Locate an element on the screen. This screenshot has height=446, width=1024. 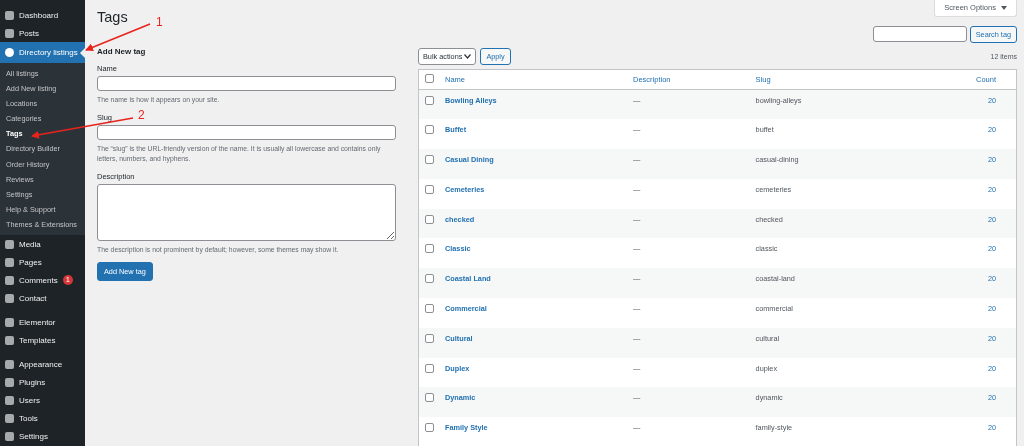
menu-item: Appearance is located at coordinates (42, 364).